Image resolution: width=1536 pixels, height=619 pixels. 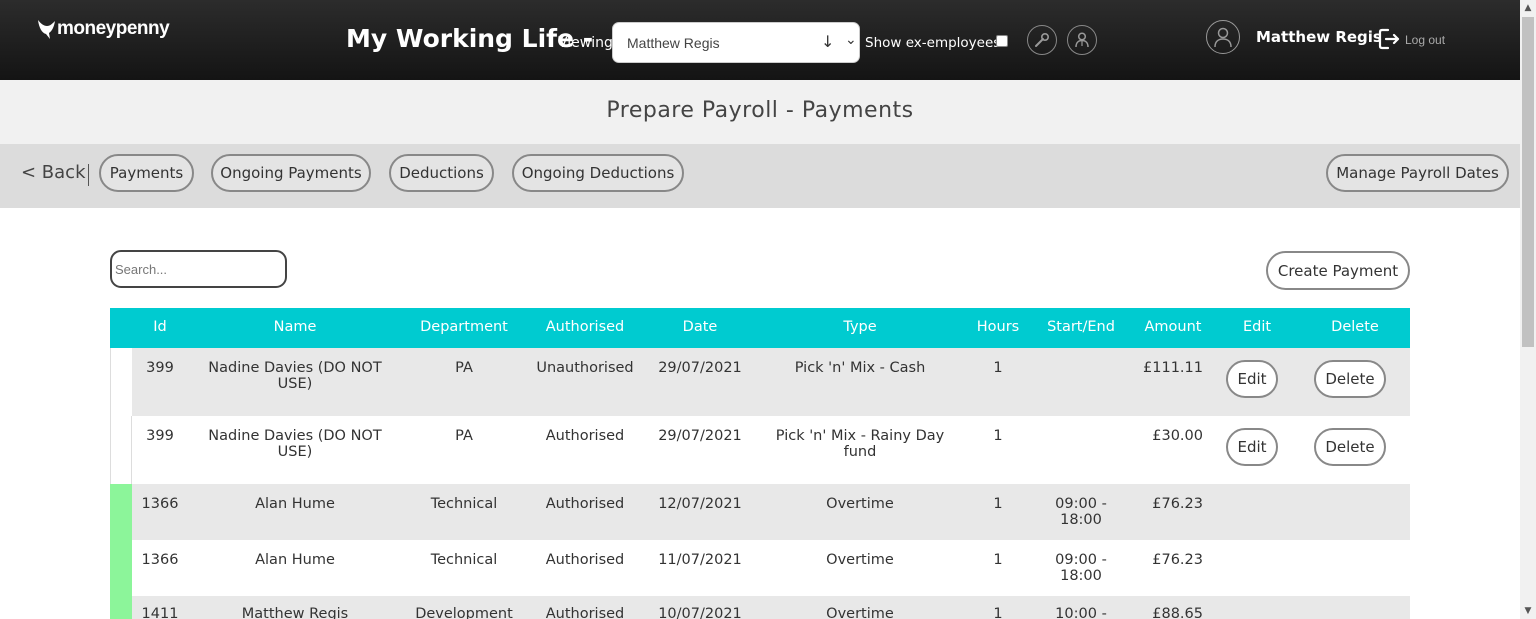 I want to click on tab-ongoing-payments: Ongoing Payments, so click(x=291, y=173).